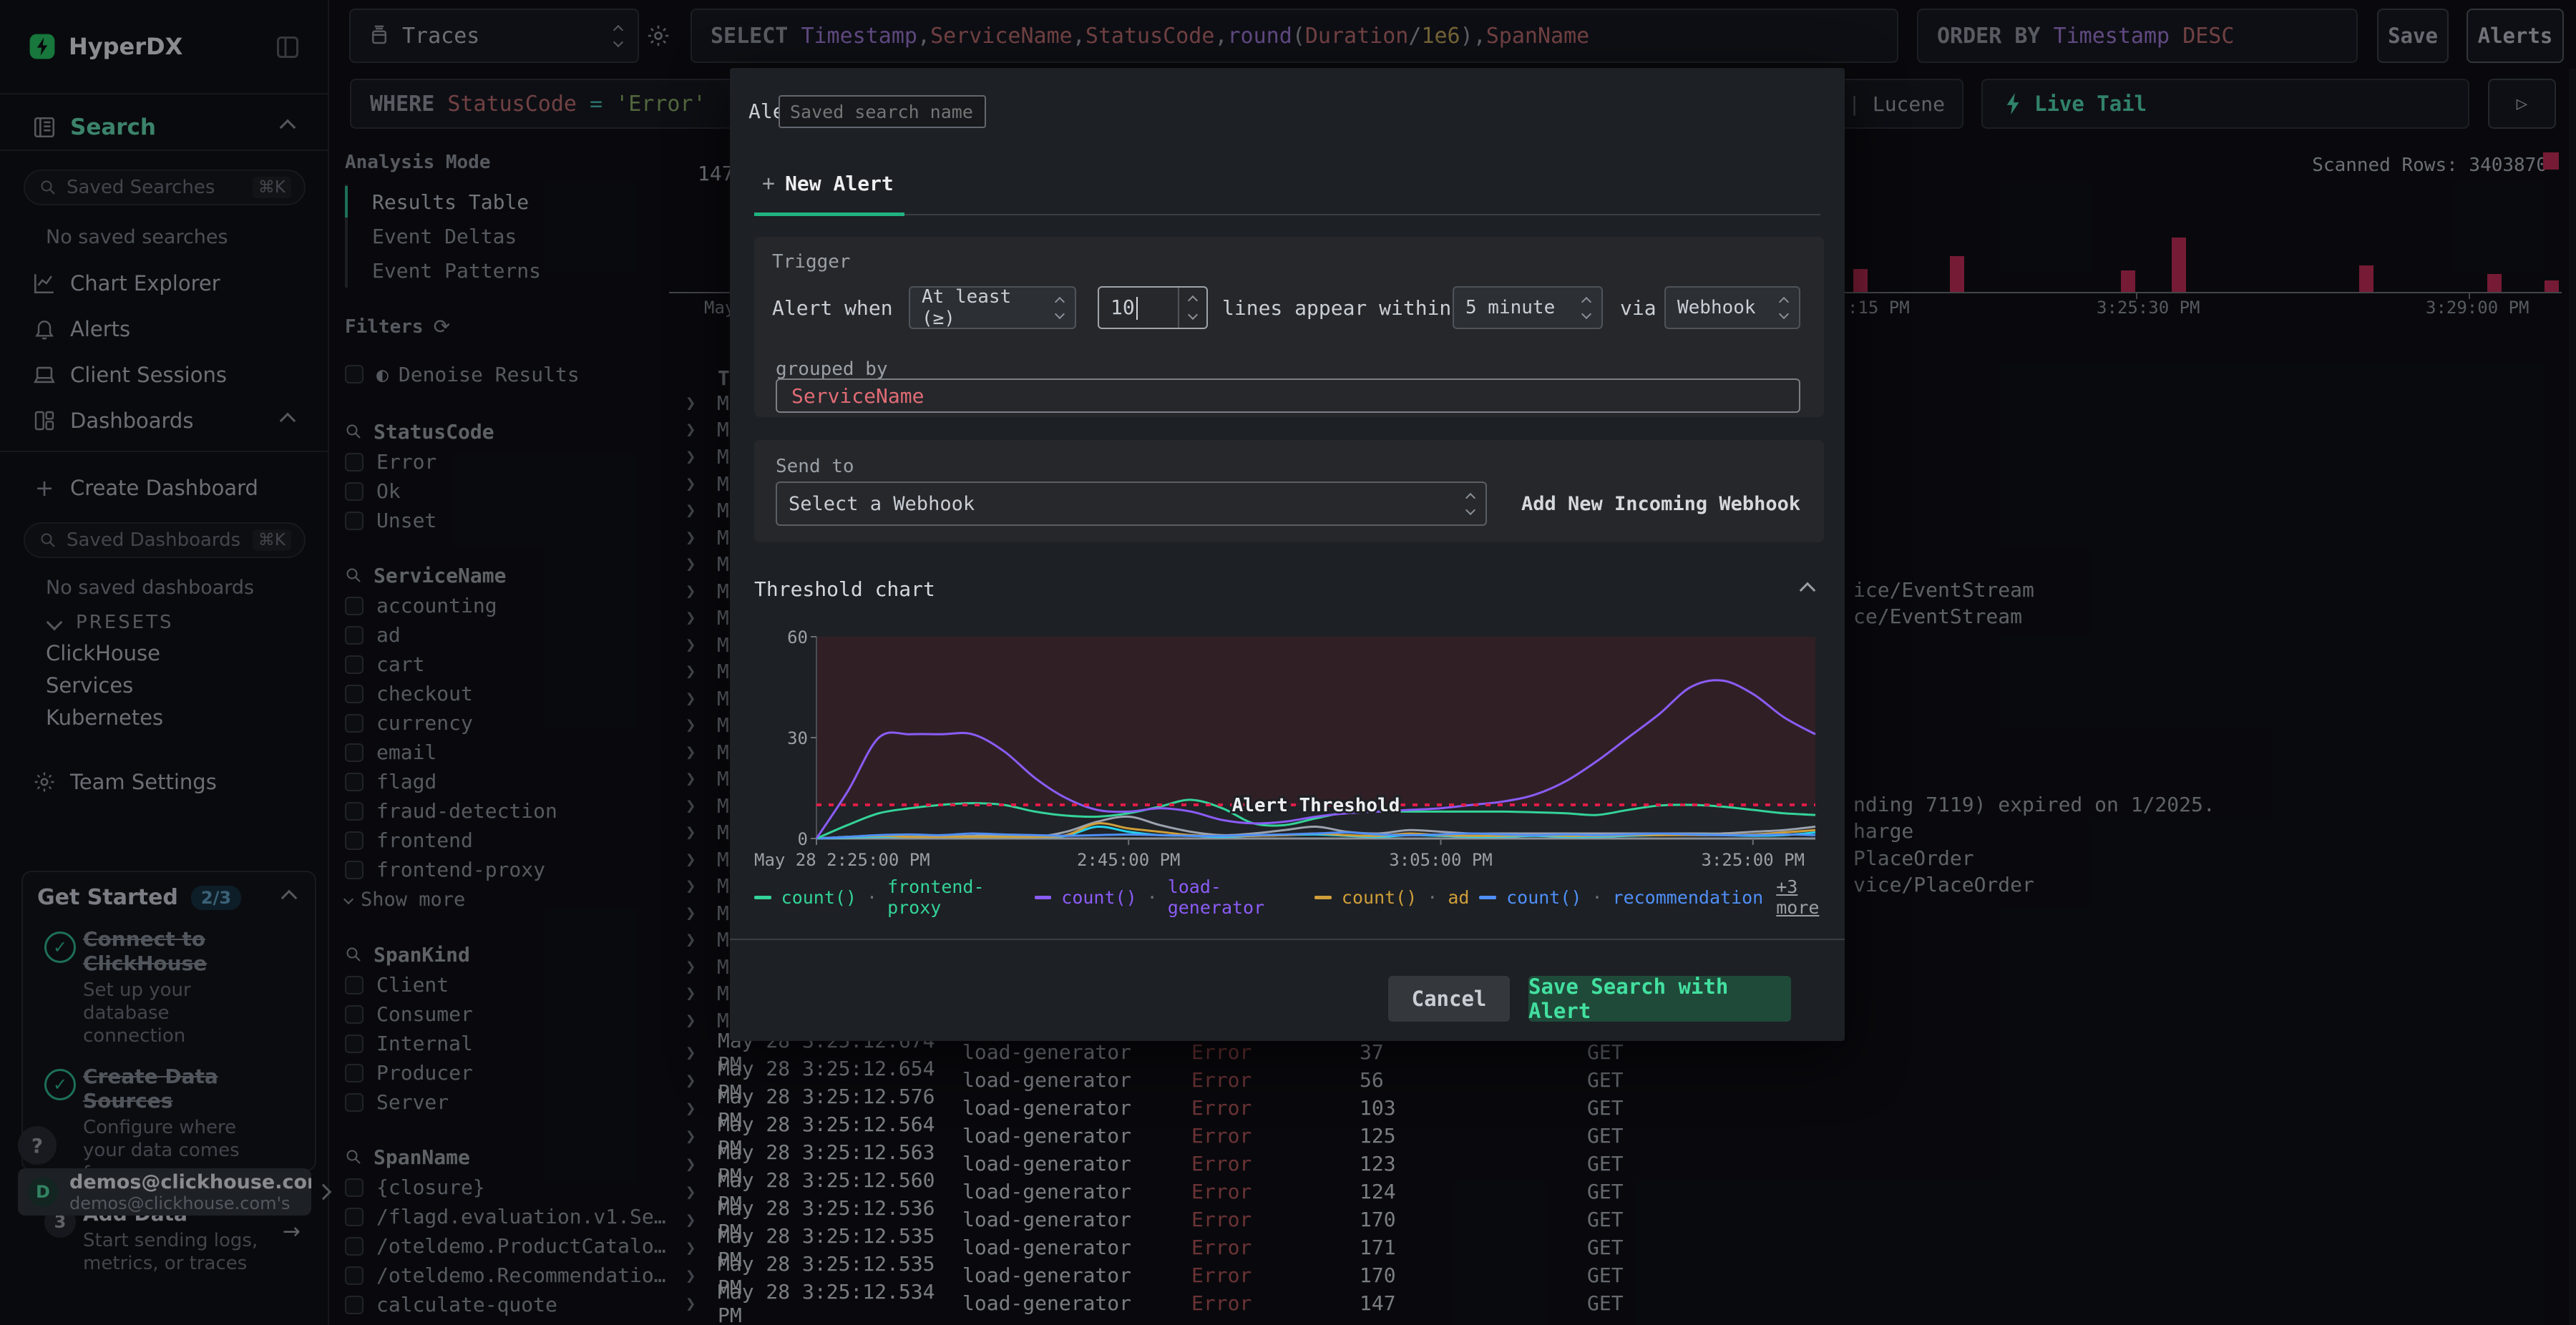 This screenshot has height=1325, width=2576. I want to click on legend-more-button: +3 more, so click(1810, 897).